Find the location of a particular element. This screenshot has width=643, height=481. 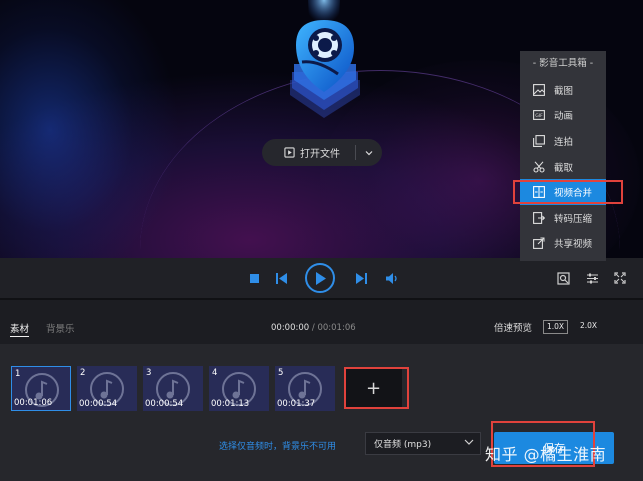

clip-thumbnail: 4 00:01:13 is located at coordinates (239, 388).